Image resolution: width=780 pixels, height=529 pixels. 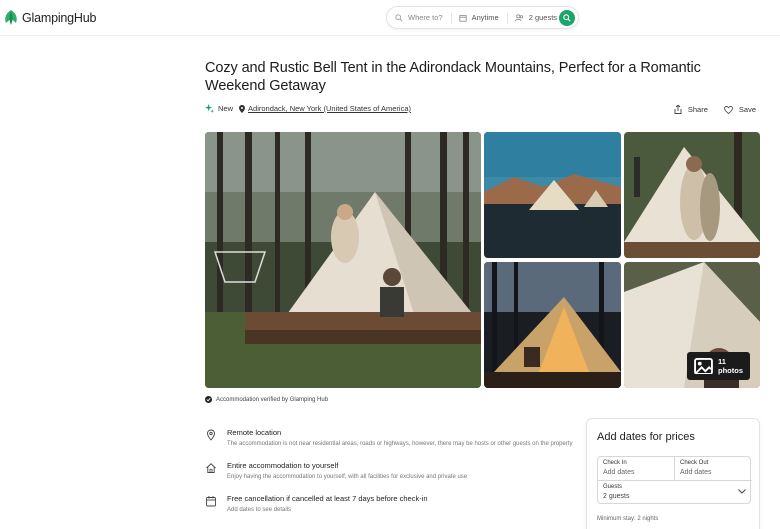 I want to click on tent-night-photo, so click(x=552, y=325).